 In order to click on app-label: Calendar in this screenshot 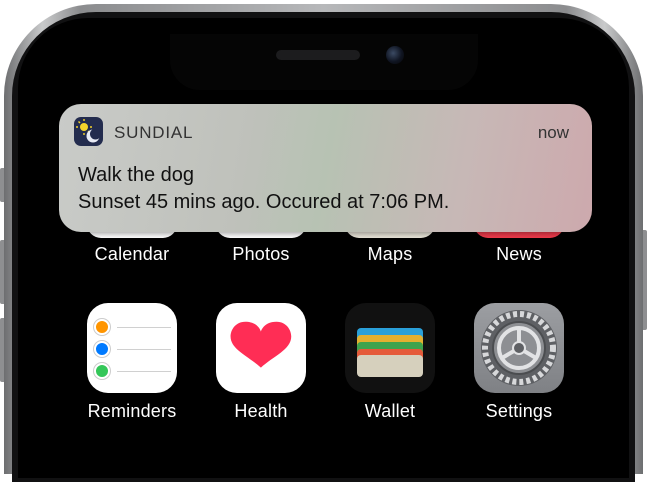, I will do `click(132, 254)`.